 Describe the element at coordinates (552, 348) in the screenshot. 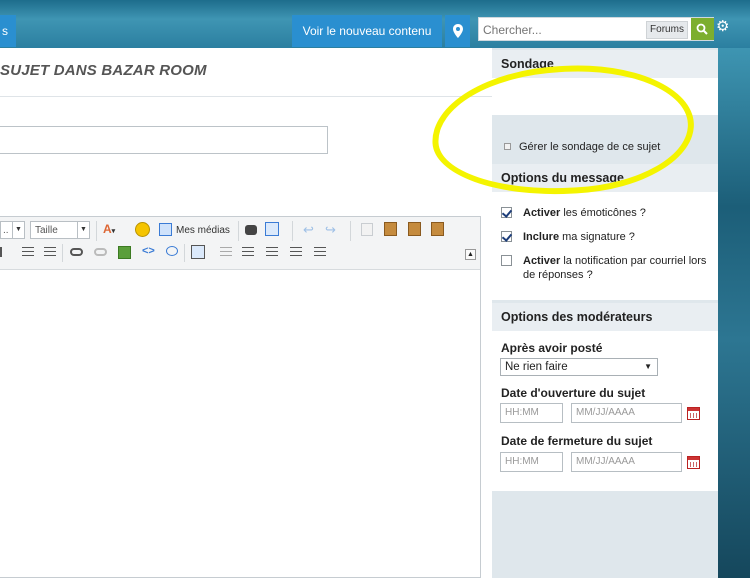

I see `after-post-label: Après avoir posté` at that location.